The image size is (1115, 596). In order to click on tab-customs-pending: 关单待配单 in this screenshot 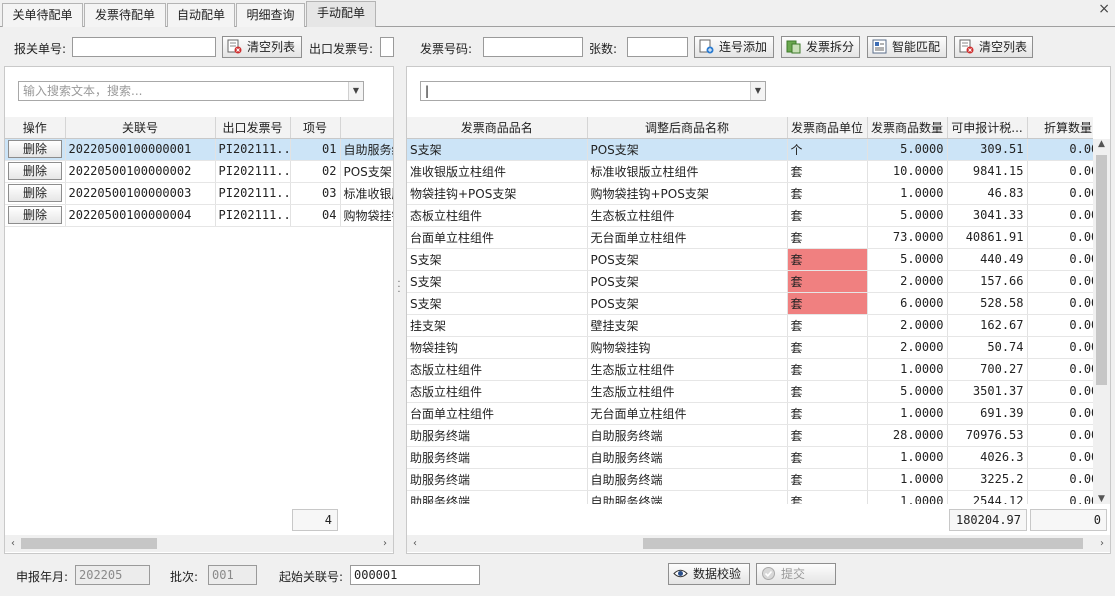, I will do `click(42, 15)`.